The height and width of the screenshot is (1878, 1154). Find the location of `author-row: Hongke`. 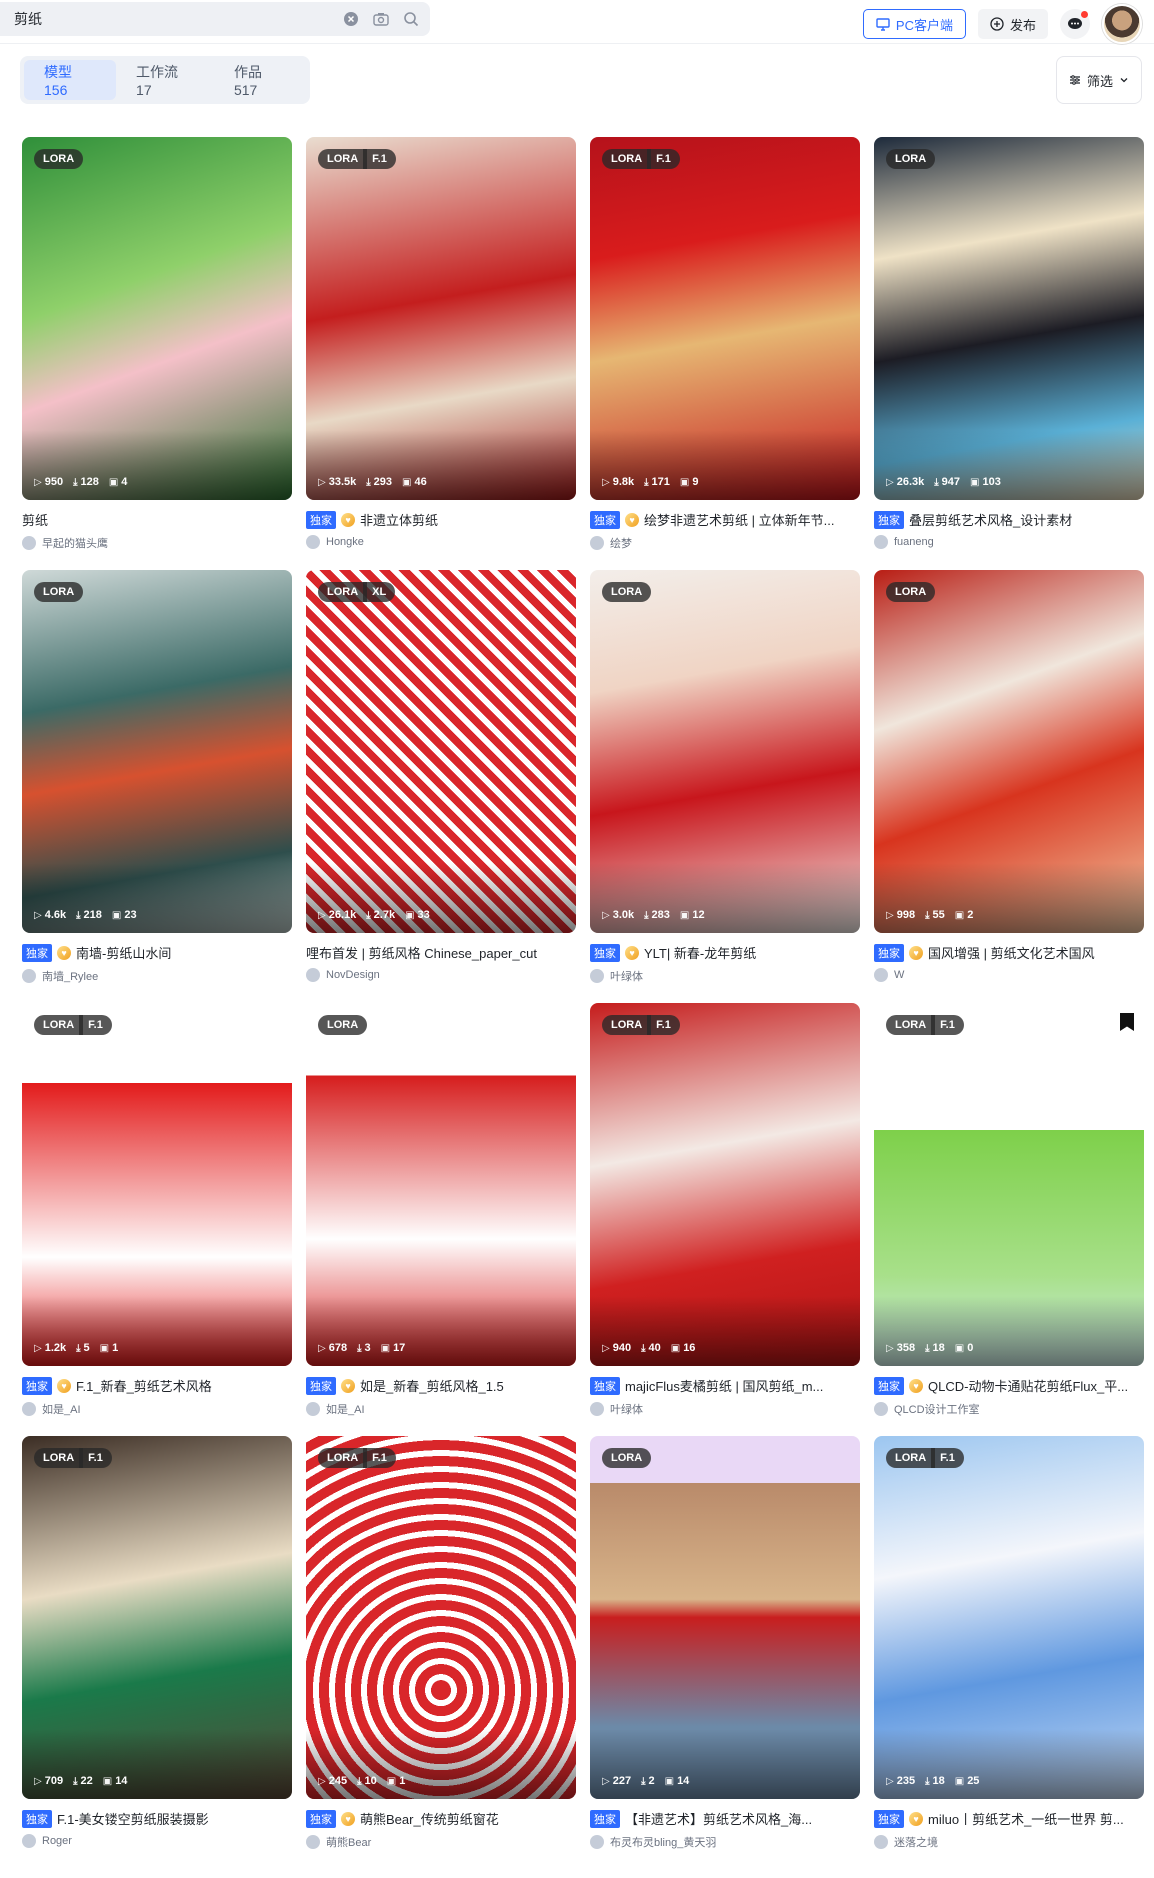

author-row: Hongke is located at coordinates (335, 542).